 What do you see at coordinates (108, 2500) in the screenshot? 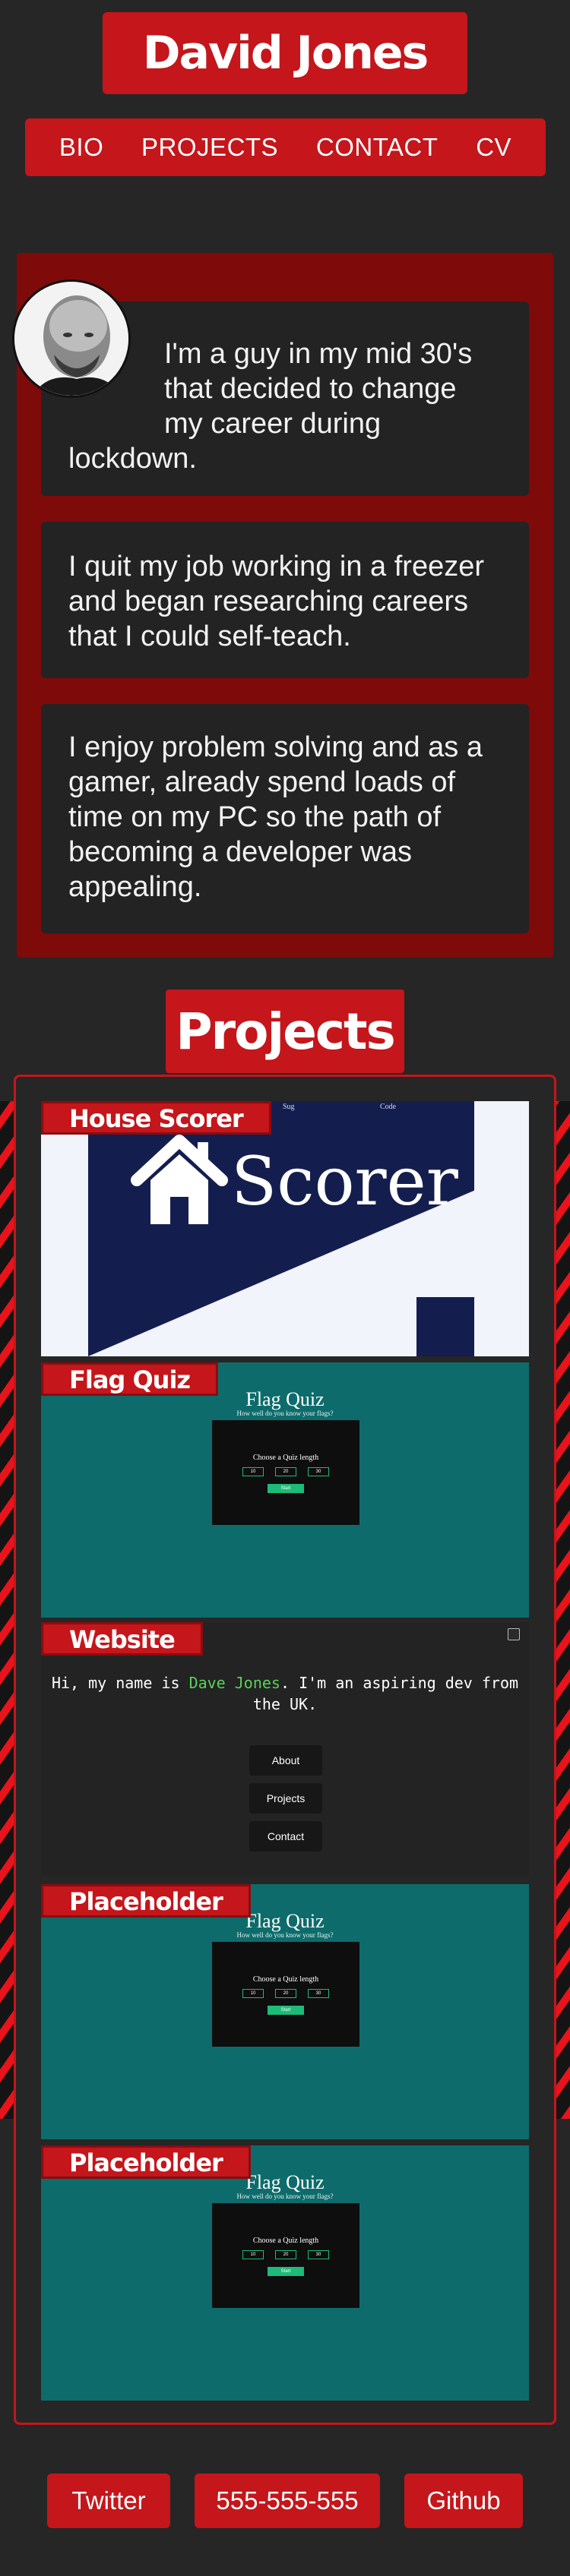
I see `twitter-link: Twitter` at bounding box center [108, 2500].